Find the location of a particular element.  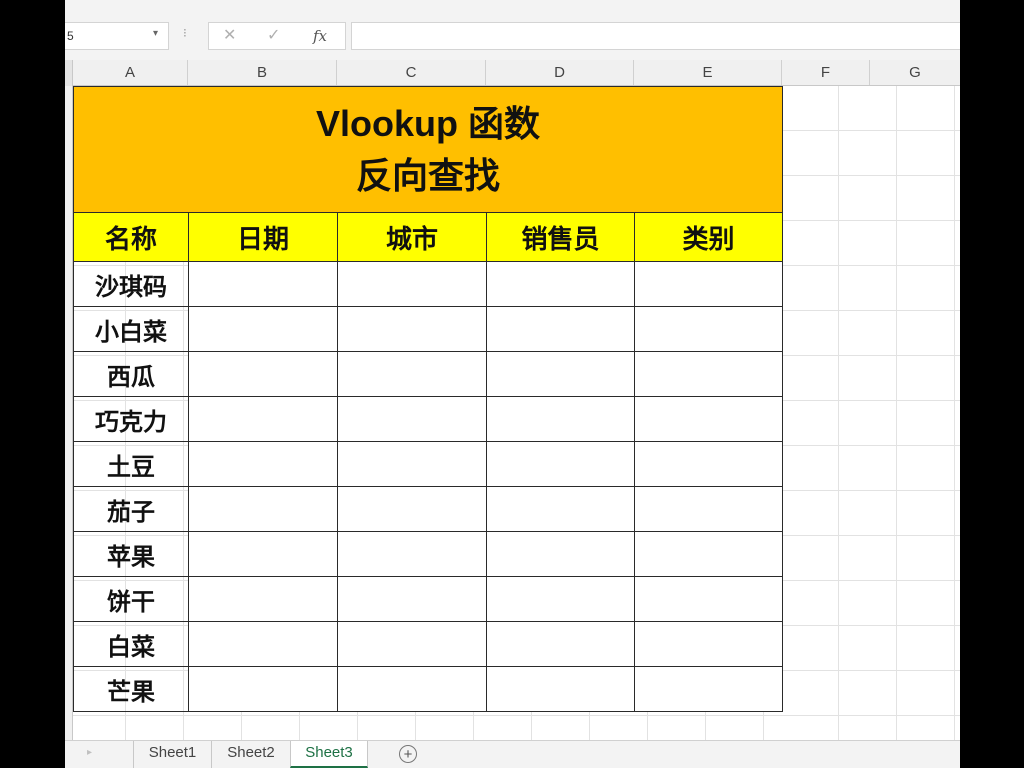

table-row: 苹果 is located at coordinates (428, 554).